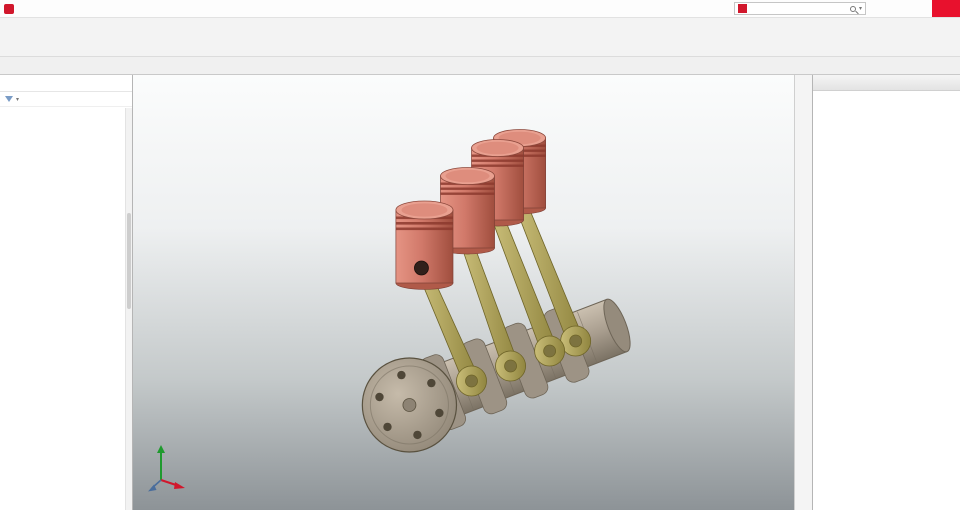 The width and height of the screenshot is (960, 510). I want to click on commandmanager-tab-bar, so click(480, 66).